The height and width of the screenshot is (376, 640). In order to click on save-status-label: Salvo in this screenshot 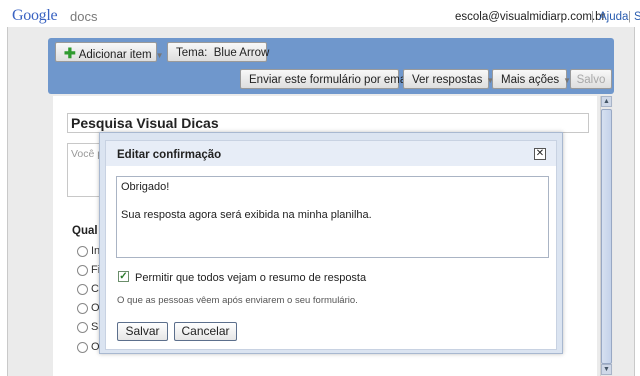, I will do `click(591, 80)`.